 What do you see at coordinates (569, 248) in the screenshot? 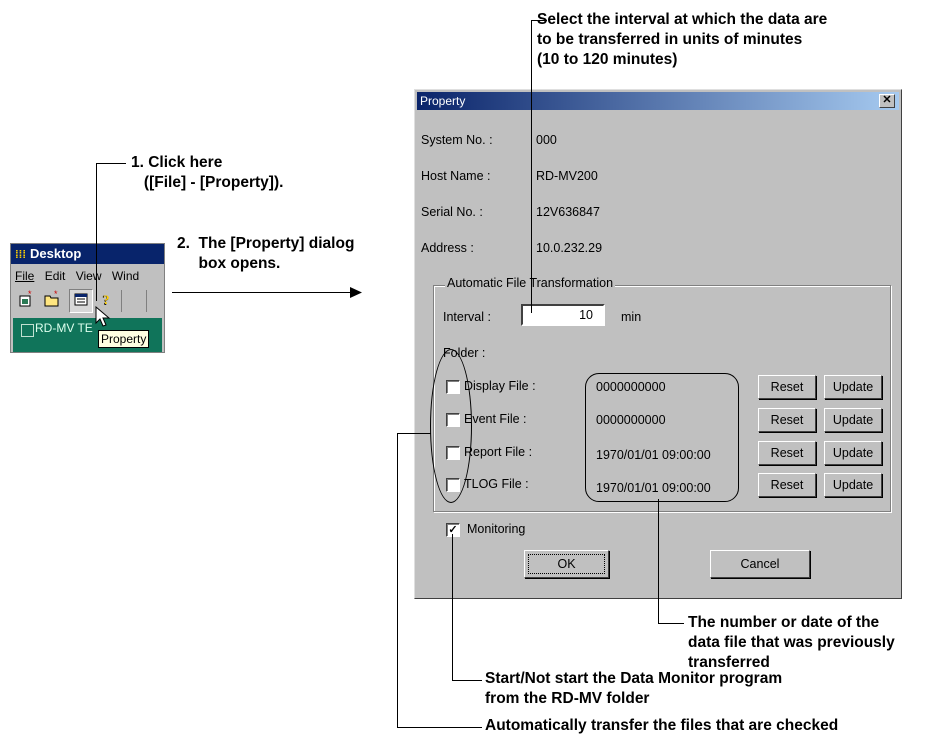
I see `address-value: 10.0.232.29` at bounding box center [569, 248].